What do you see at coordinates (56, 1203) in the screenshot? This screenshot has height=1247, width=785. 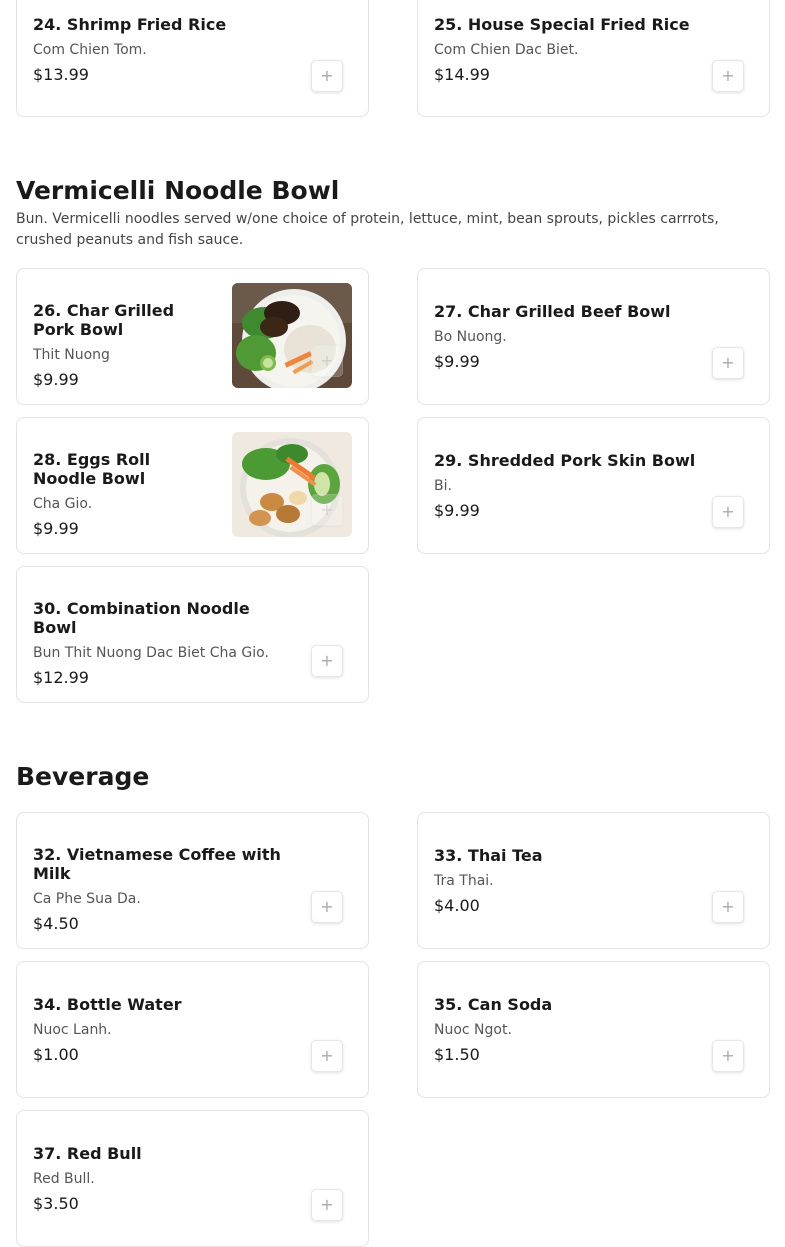 I see `item-price: $3.50` at bounding box center [56, 1203].